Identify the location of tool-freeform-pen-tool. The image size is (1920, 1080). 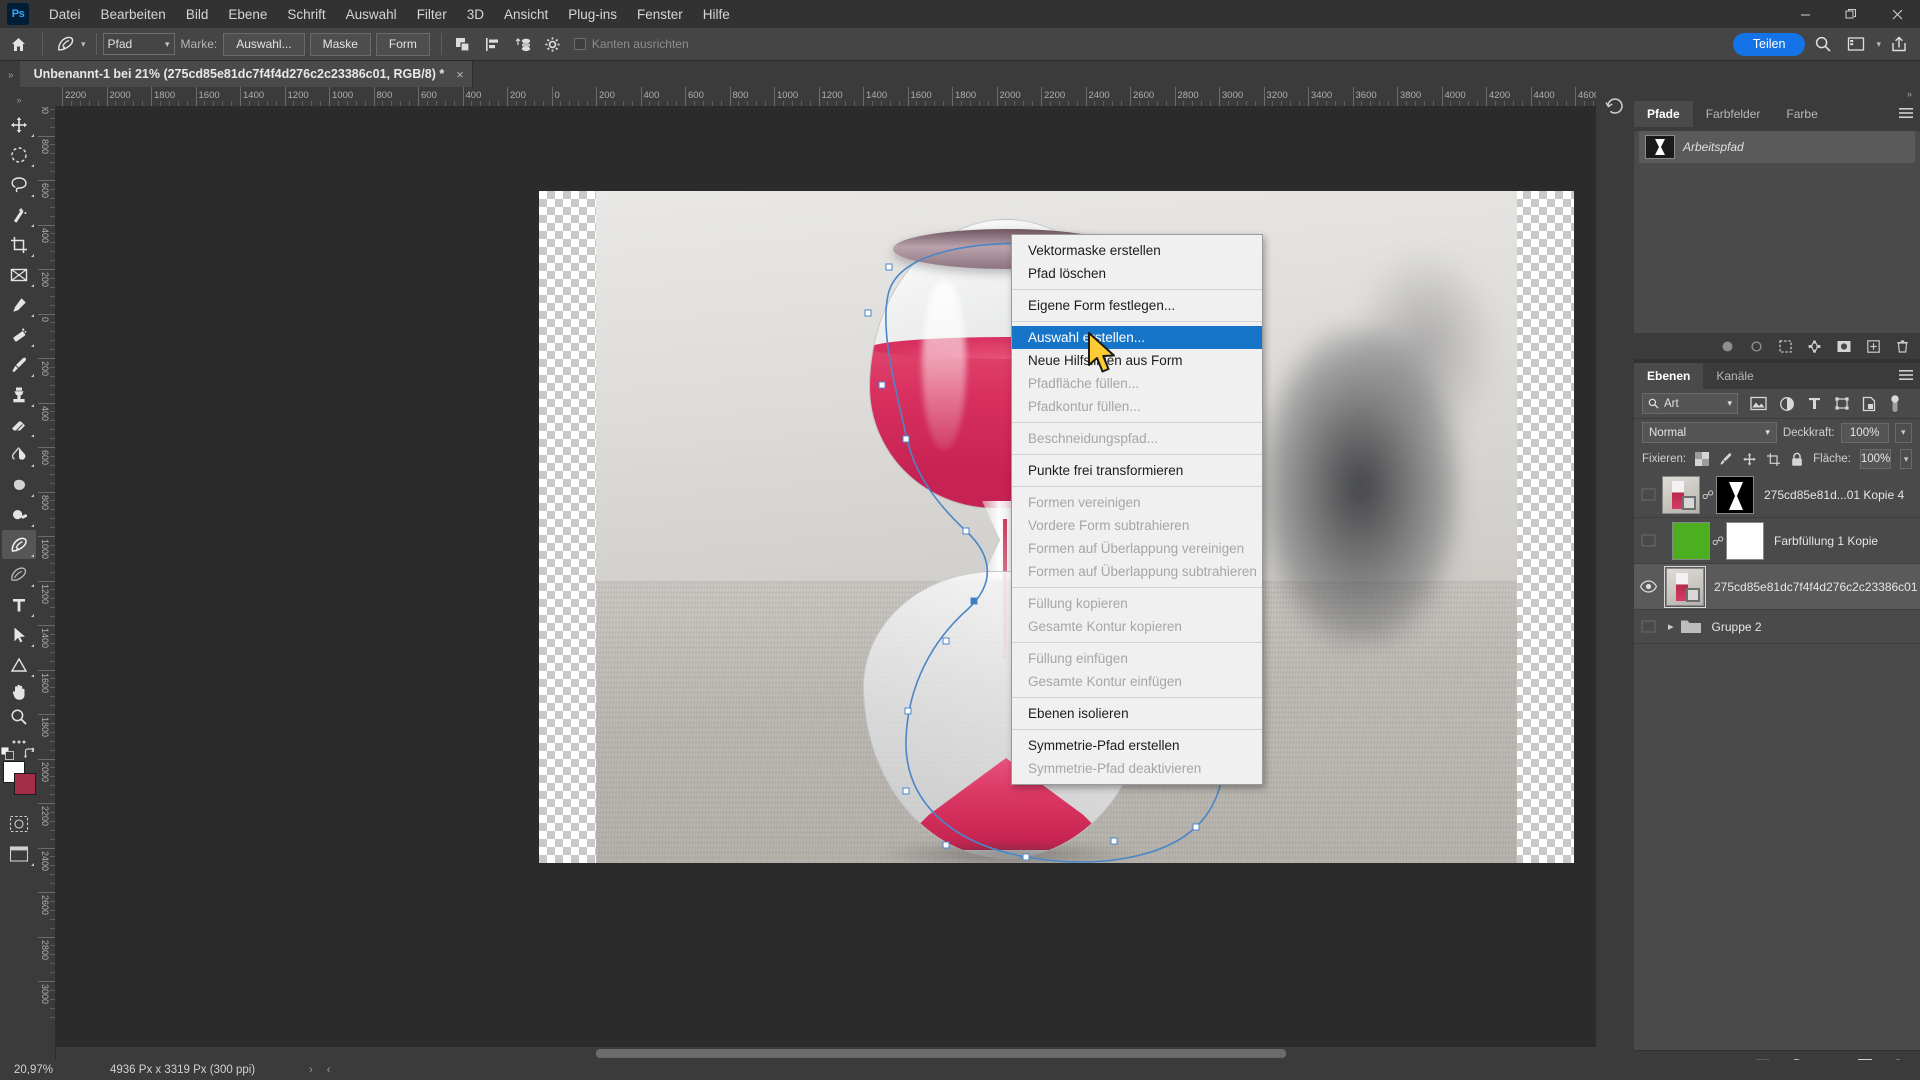
(19, 574).